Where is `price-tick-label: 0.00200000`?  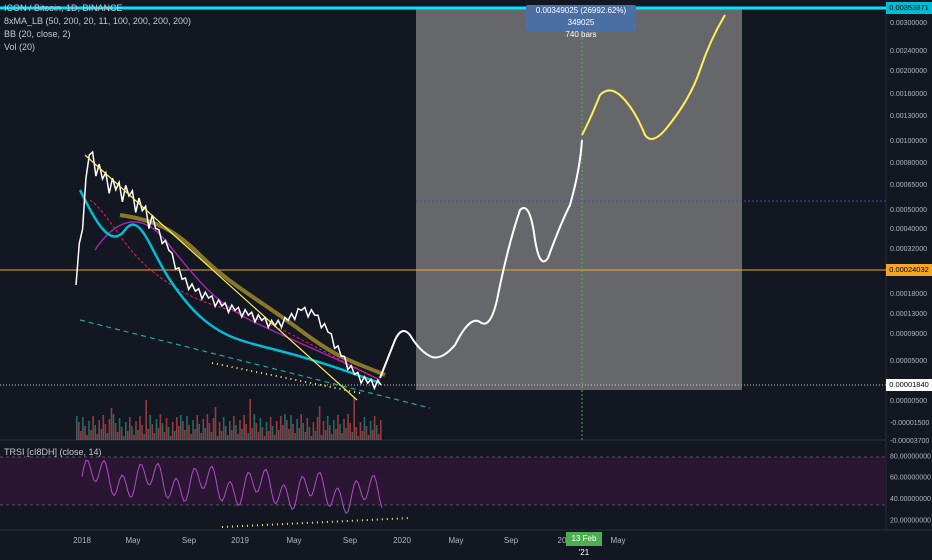 price-tick-label: 0.00200000 is located at coordinates (908, 71).